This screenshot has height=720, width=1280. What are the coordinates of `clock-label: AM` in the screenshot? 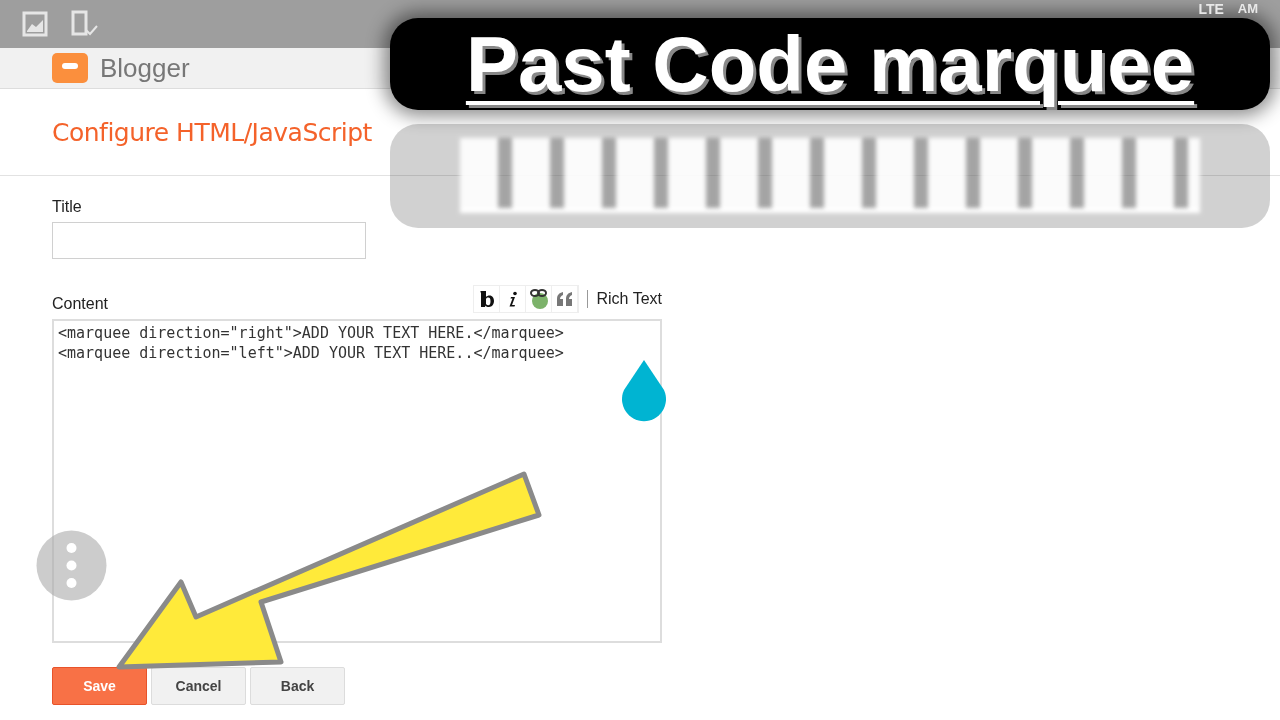 It's located at (1247, 8).